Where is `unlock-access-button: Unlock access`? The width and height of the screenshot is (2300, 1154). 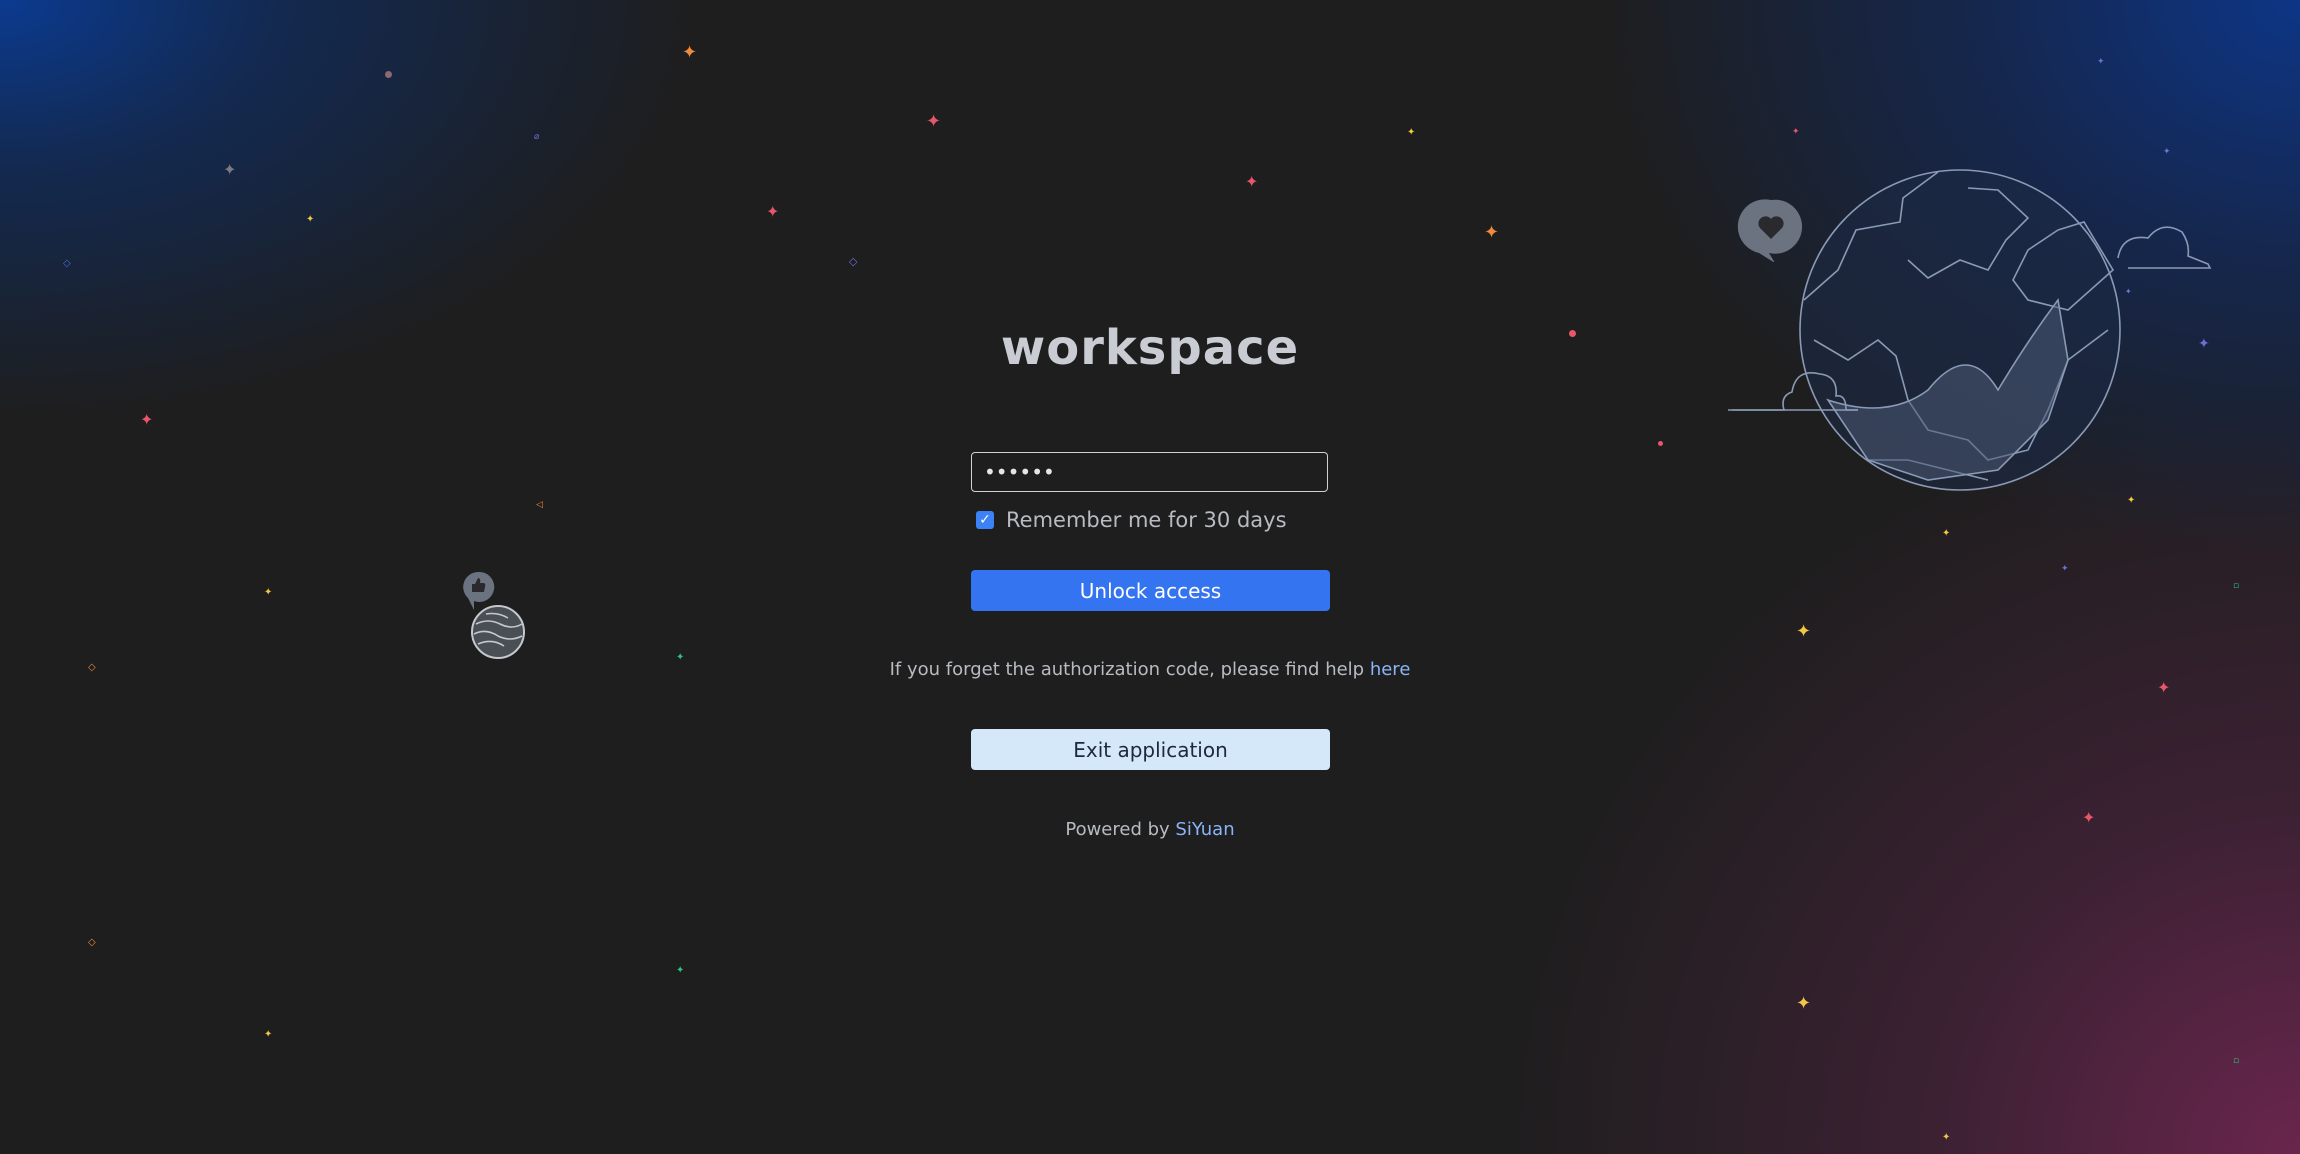 unlock-access-button: Unlock access is located at coordinates (1150, 590).